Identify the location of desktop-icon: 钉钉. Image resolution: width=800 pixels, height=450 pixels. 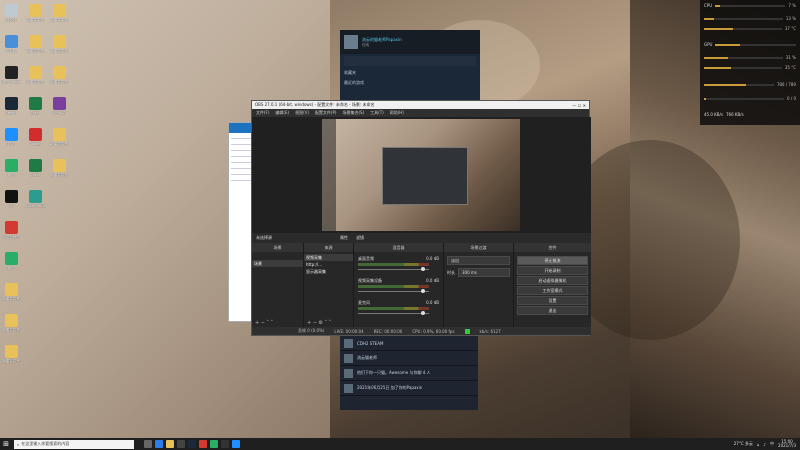
(11, 137).